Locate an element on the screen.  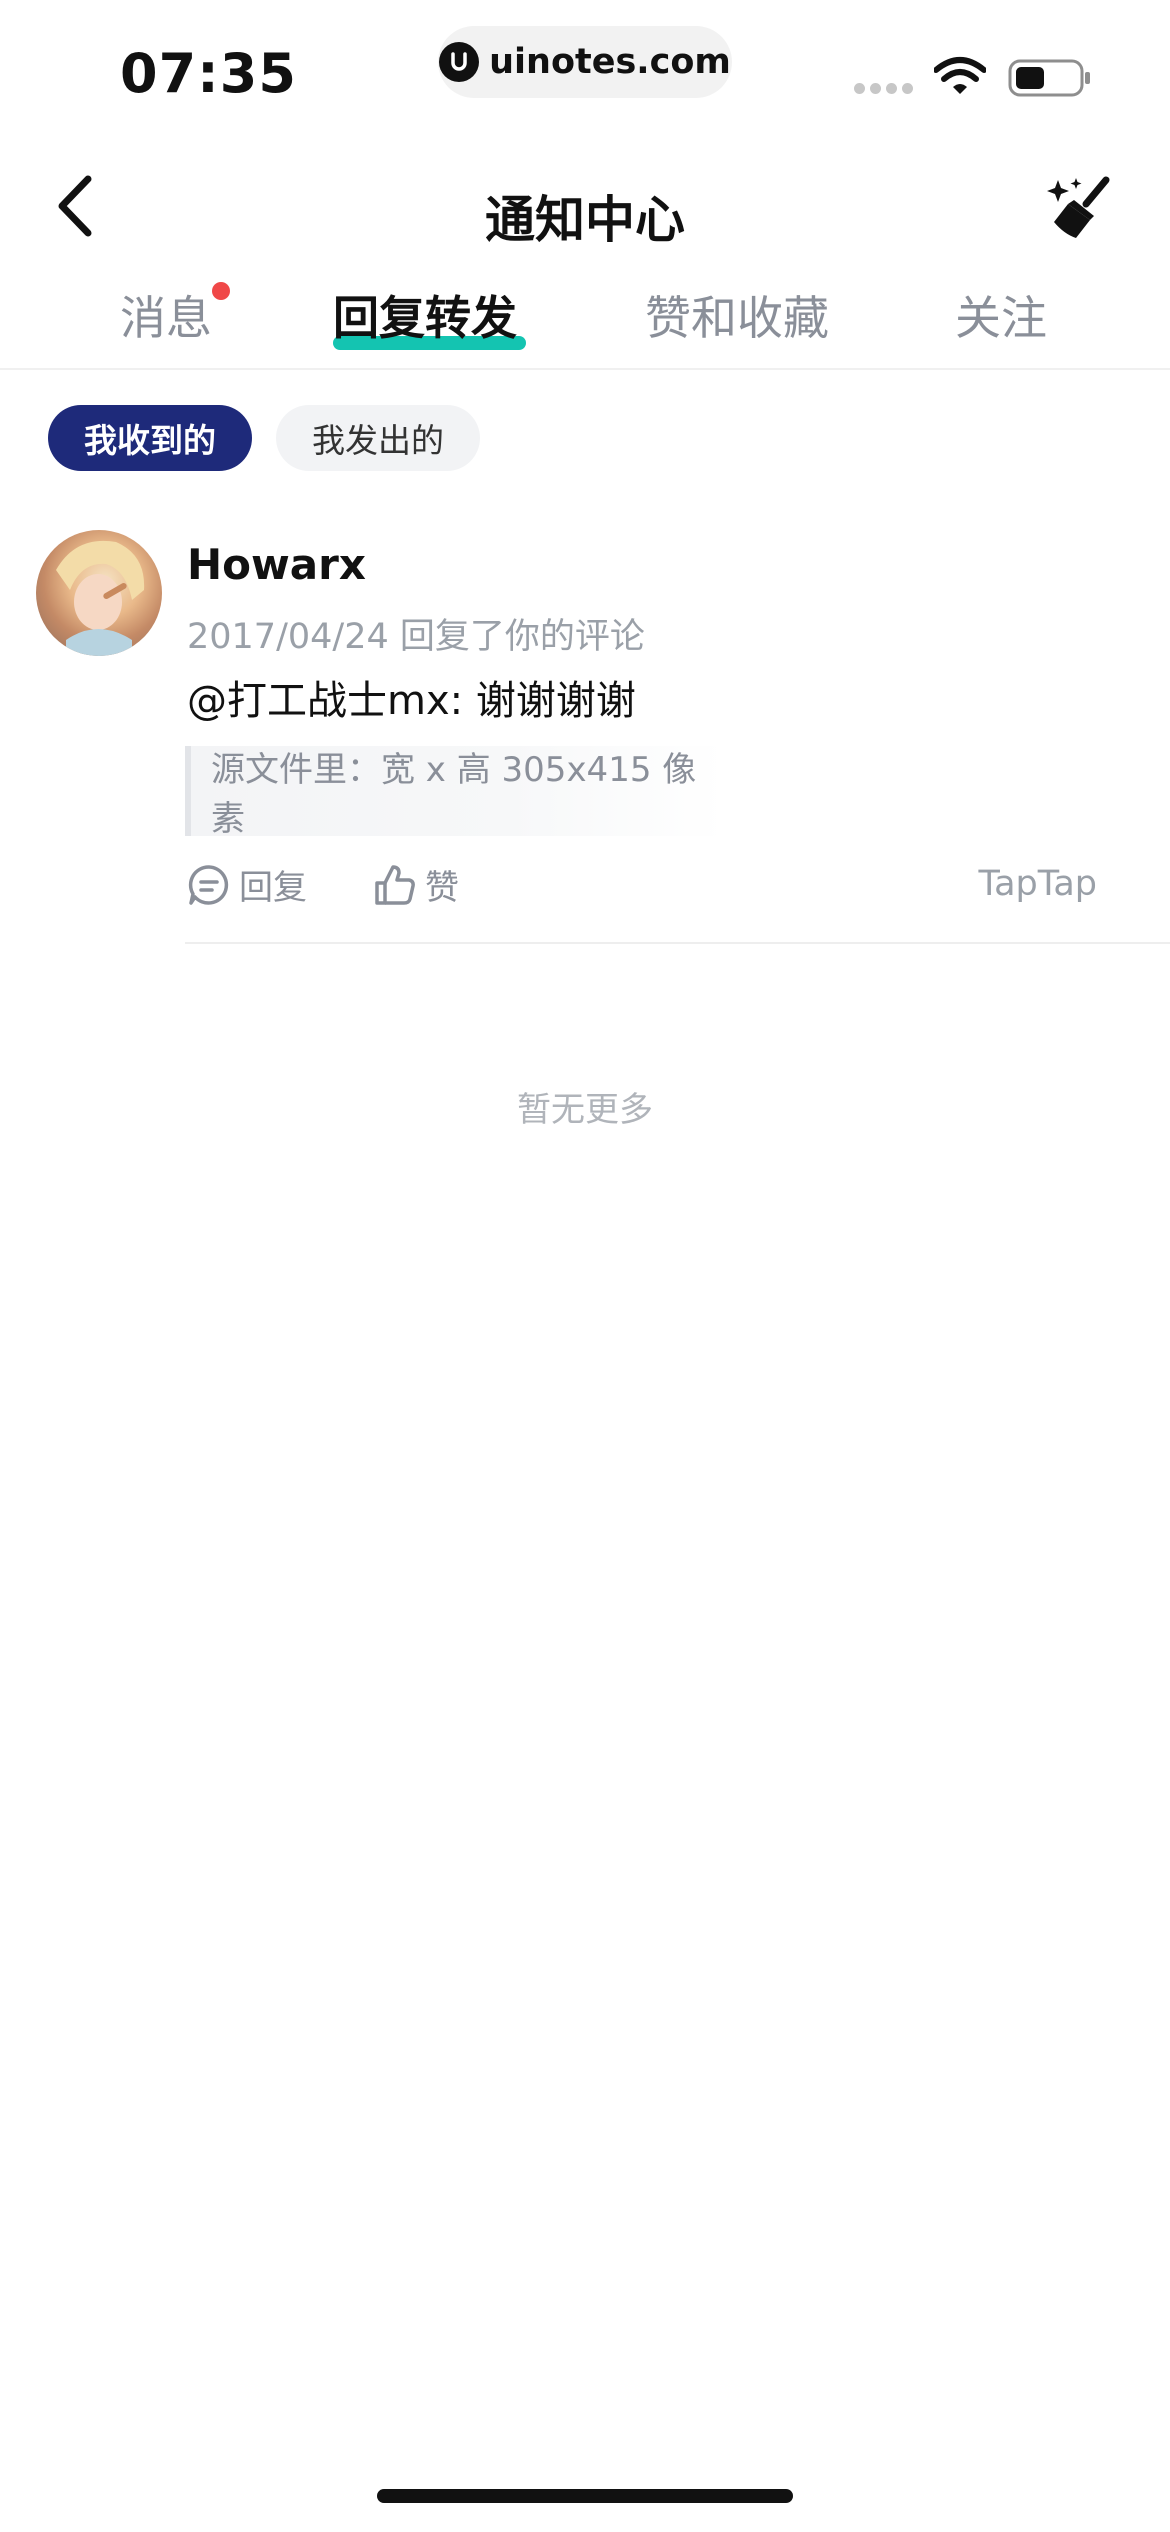
clear-notifications-button is located at coordinates (1080, 208).